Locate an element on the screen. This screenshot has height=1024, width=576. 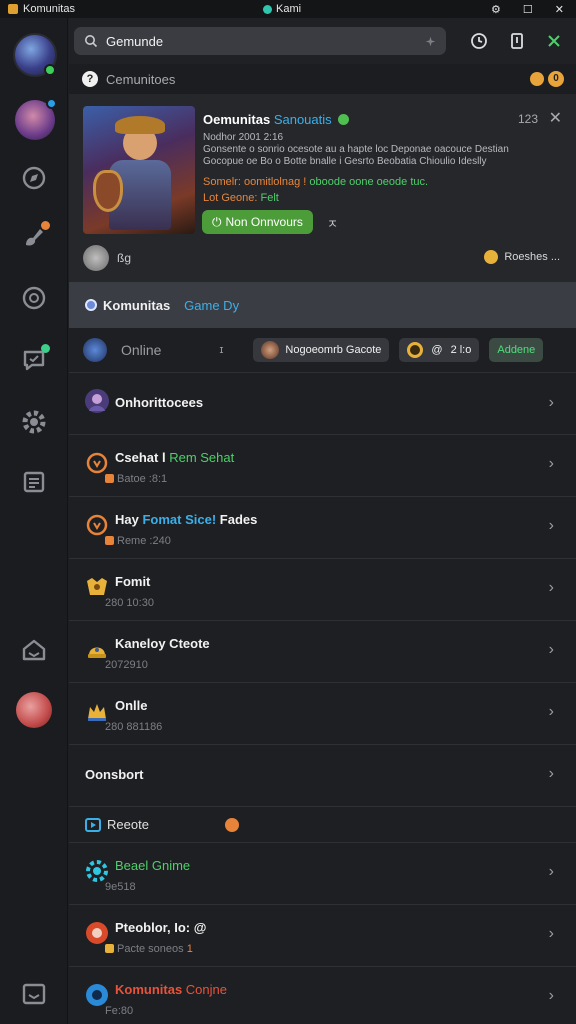
list-item: Onhorittocees › is located at coordinates (322, 403).